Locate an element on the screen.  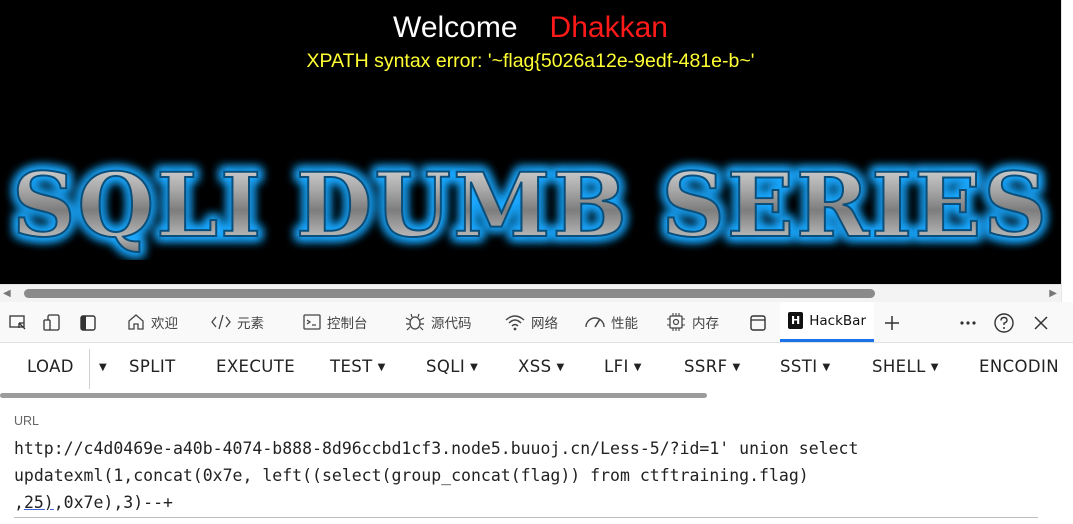
tab-sources: 源代码 is located at coordinates (438, 322).